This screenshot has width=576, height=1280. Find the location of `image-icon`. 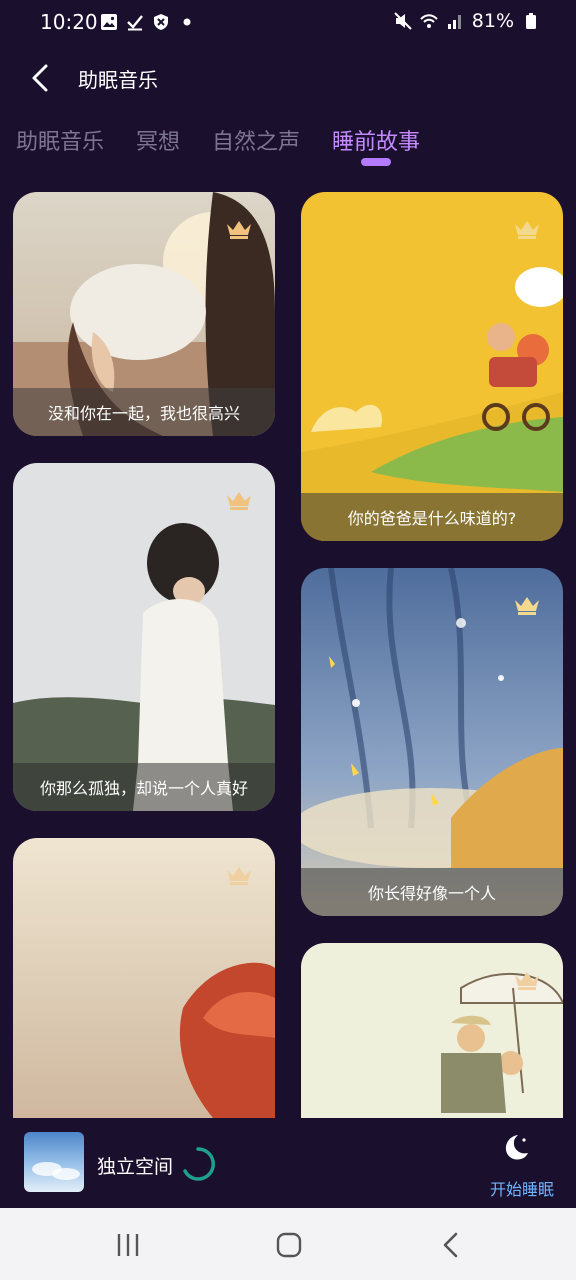

image-icon is located at coordinates (109, 22).